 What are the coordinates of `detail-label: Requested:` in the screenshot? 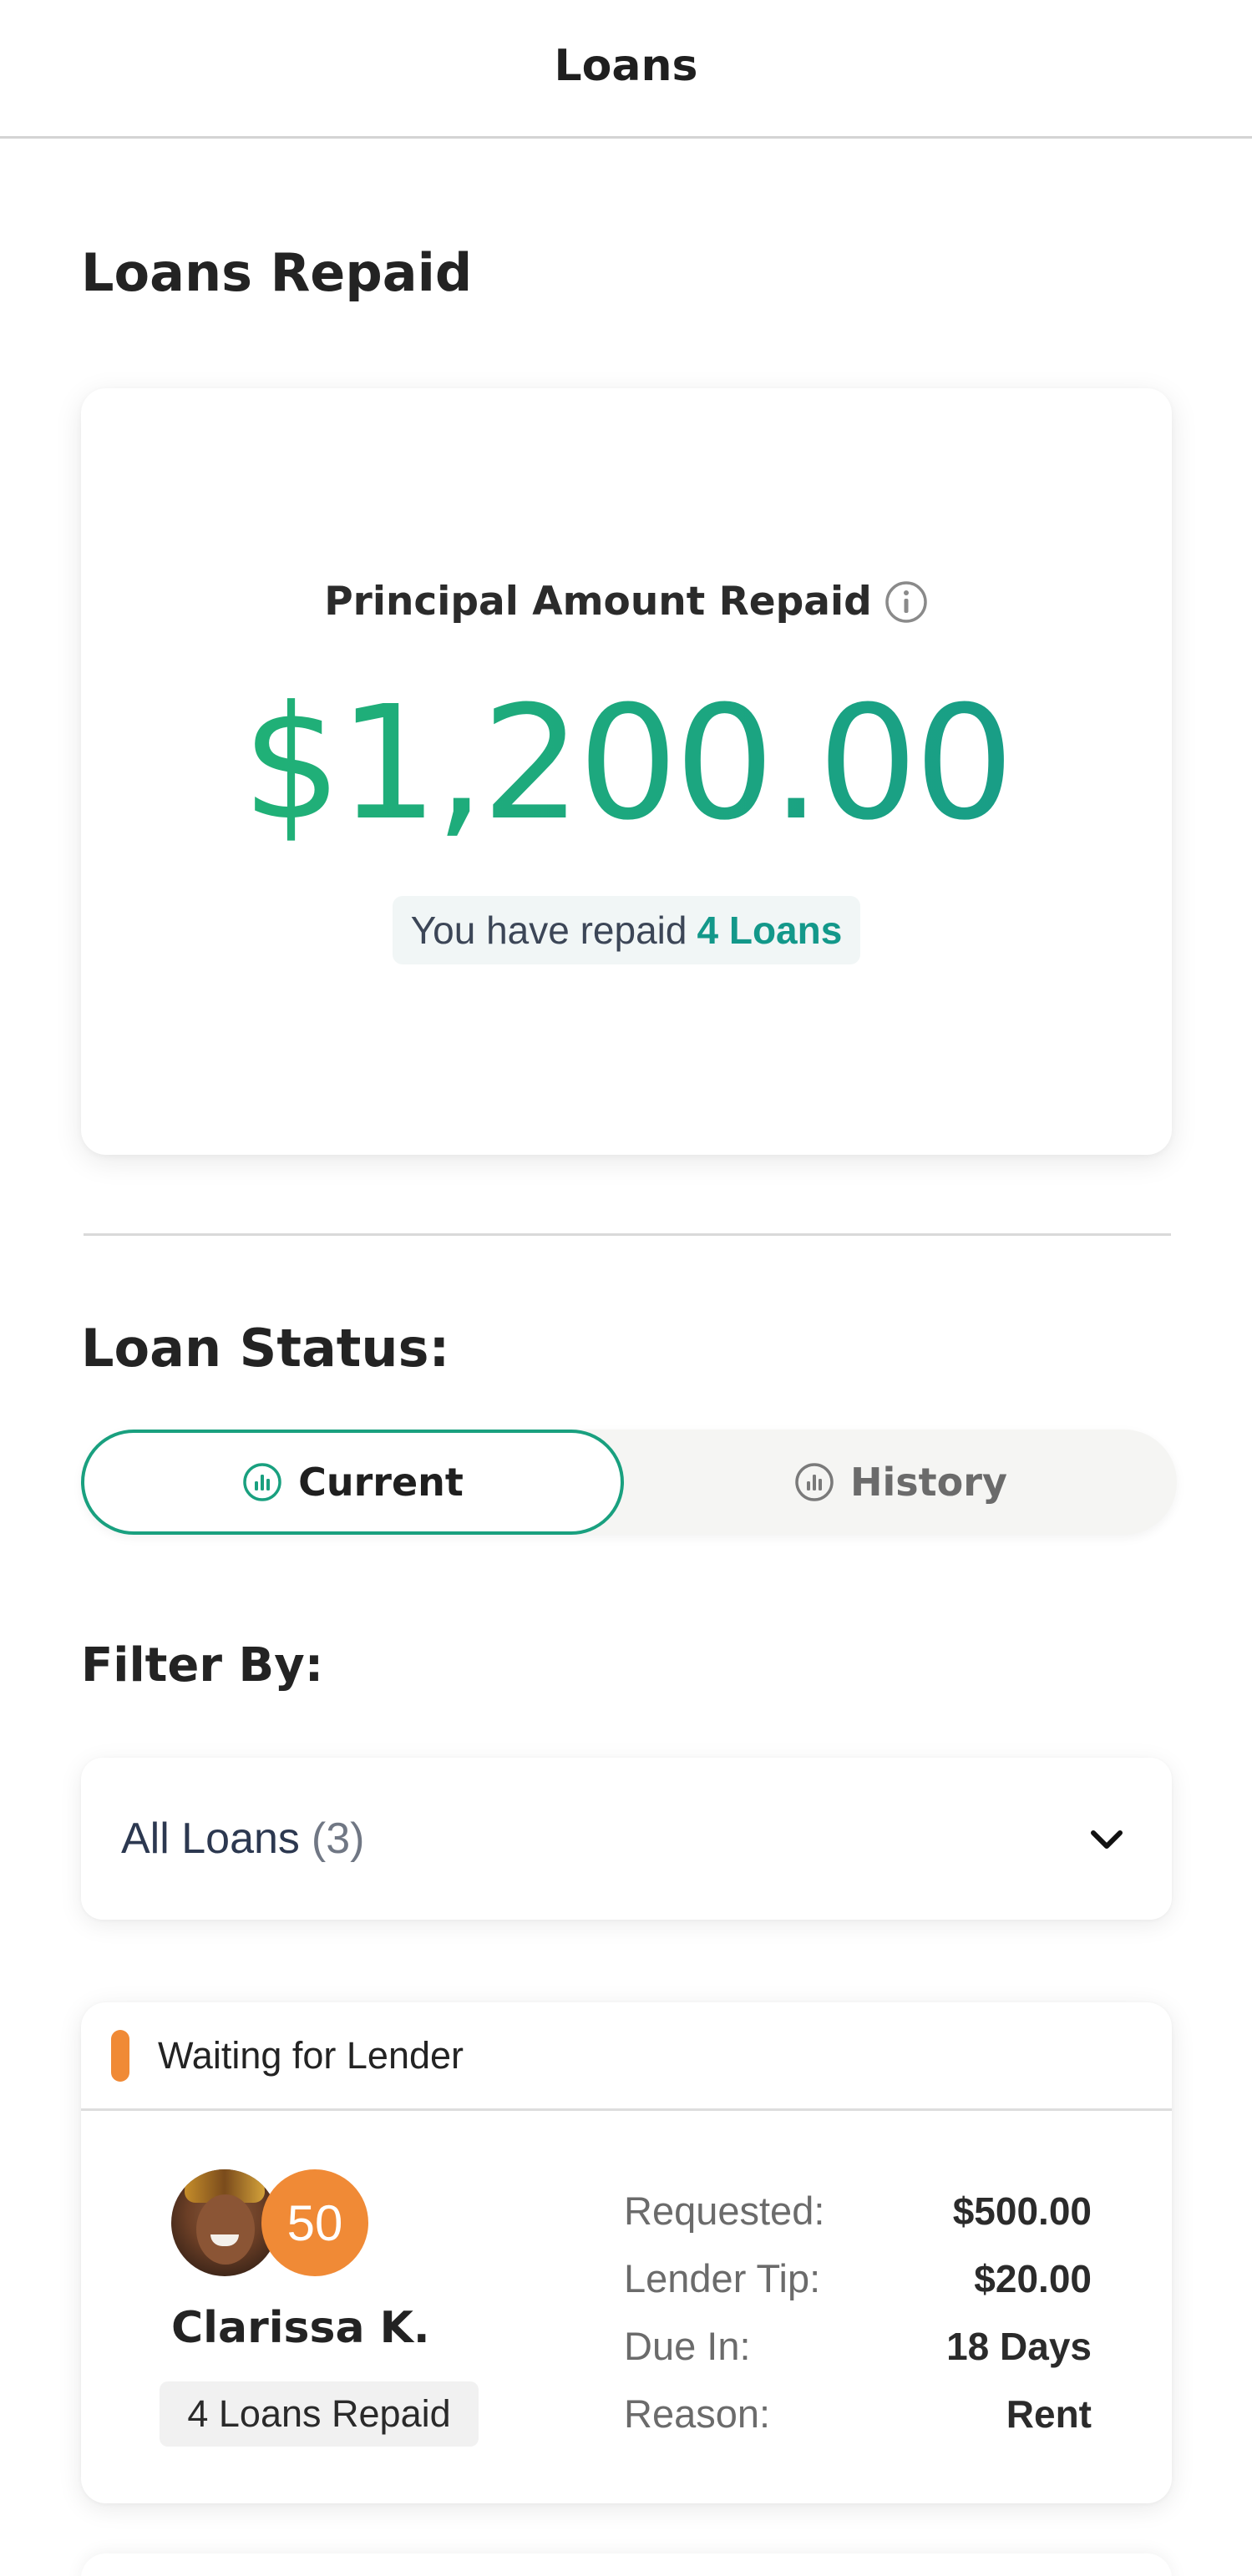 It's located at (724, 2211).